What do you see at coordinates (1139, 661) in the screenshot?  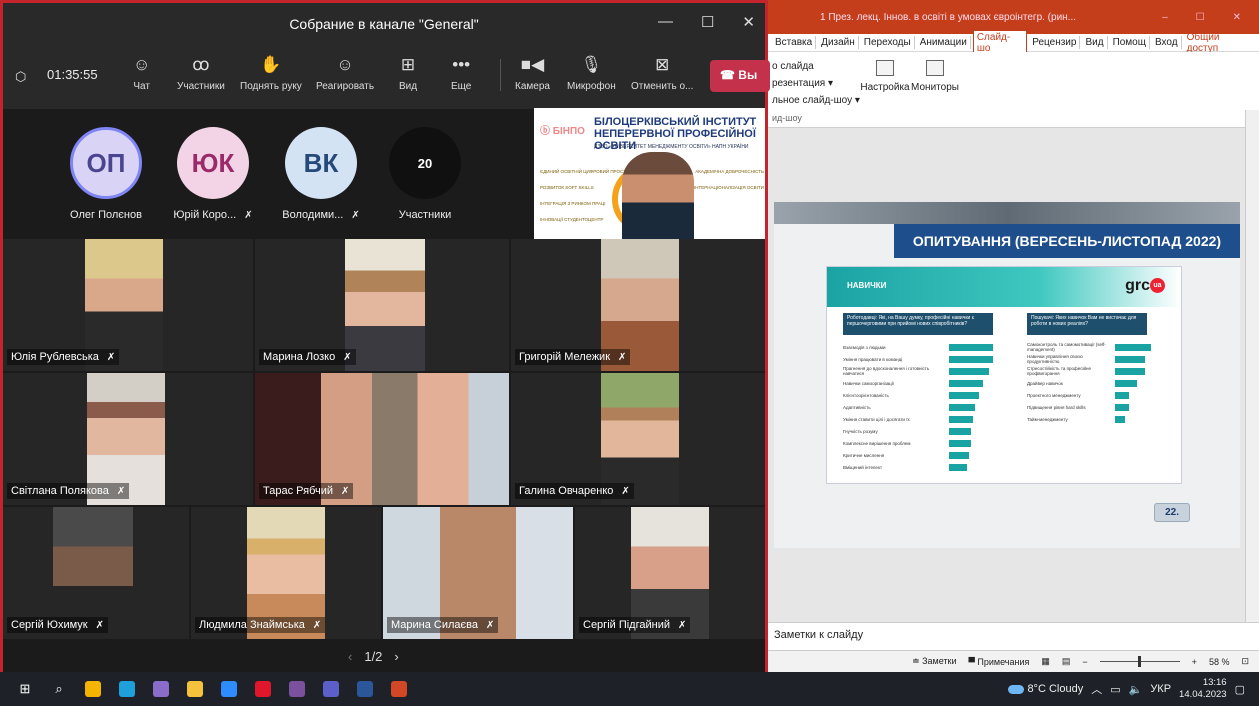 I see `zoom-slider` at bounding box center [1139, 661].